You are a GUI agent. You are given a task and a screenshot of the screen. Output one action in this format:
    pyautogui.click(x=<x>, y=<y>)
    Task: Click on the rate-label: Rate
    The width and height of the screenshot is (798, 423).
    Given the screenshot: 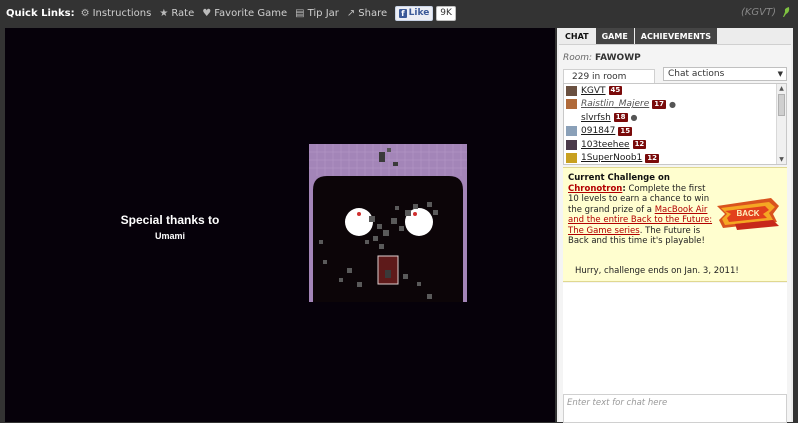 What is the action you would take?
    pyautogui.click(x=183, y=13)
    